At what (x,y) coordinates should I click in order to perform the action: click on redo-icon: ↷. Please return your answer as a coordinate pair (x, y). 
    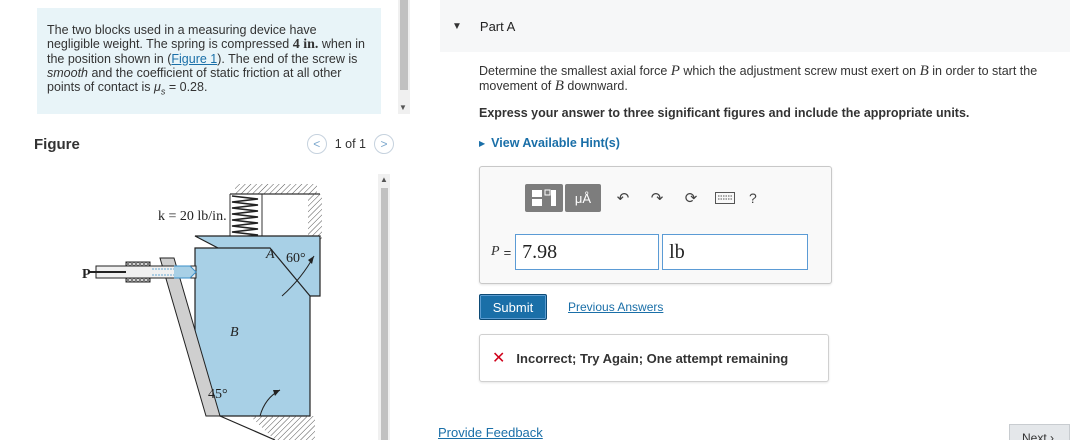
    Looking at the image, I should click on (657, 198).